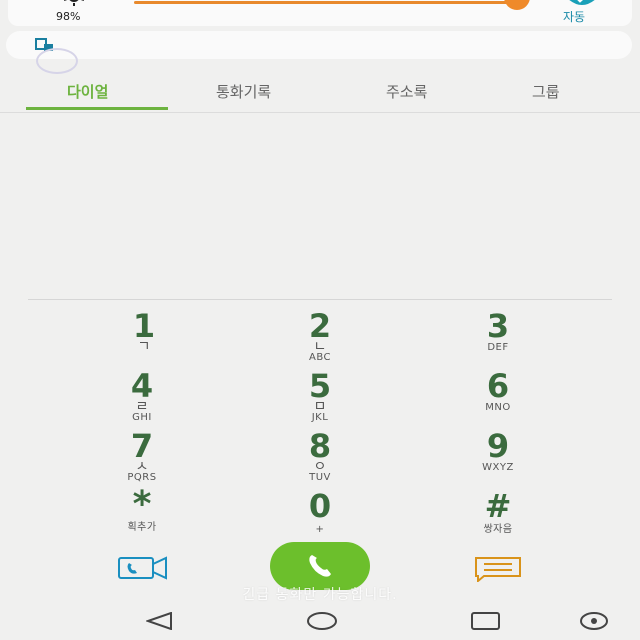 The width and height of the screenshot is (640, 640). I want to click on keypad-divider, so click(320, 299).